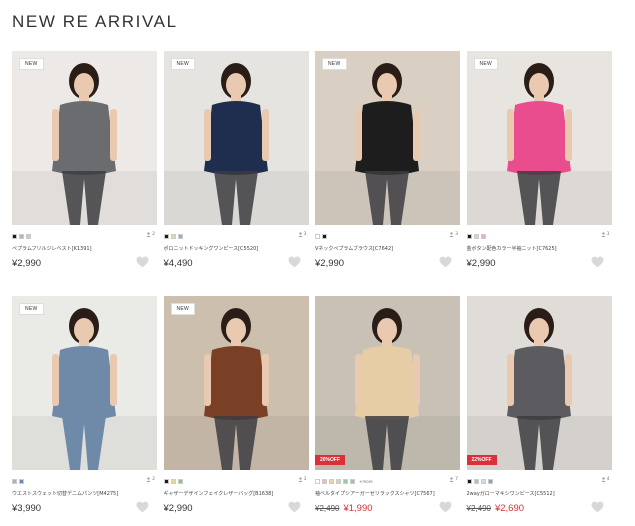 The width and height of the screenshot is (635, 526). Describe the element at coordinates (236, 248) in the screenshot. I see `product-name: ポロニットドッキングワンピース[C5520]` at that location.